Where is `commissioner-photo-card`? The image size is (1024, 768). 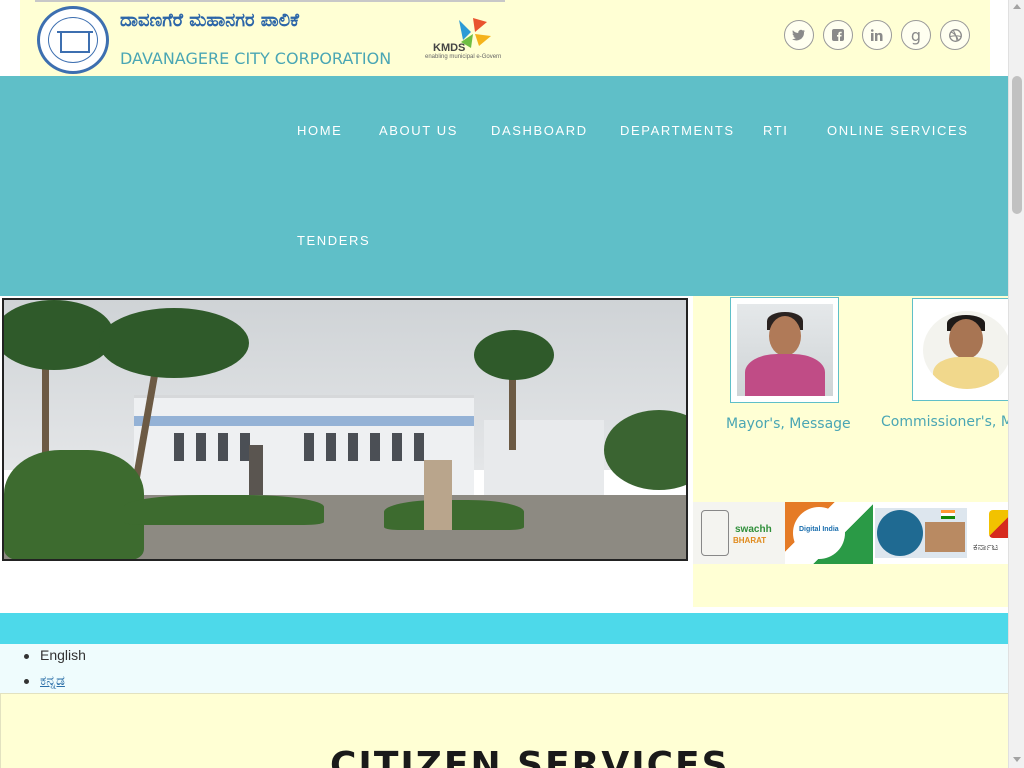
commissioner-photo-card is located at coordinates (960, 349).